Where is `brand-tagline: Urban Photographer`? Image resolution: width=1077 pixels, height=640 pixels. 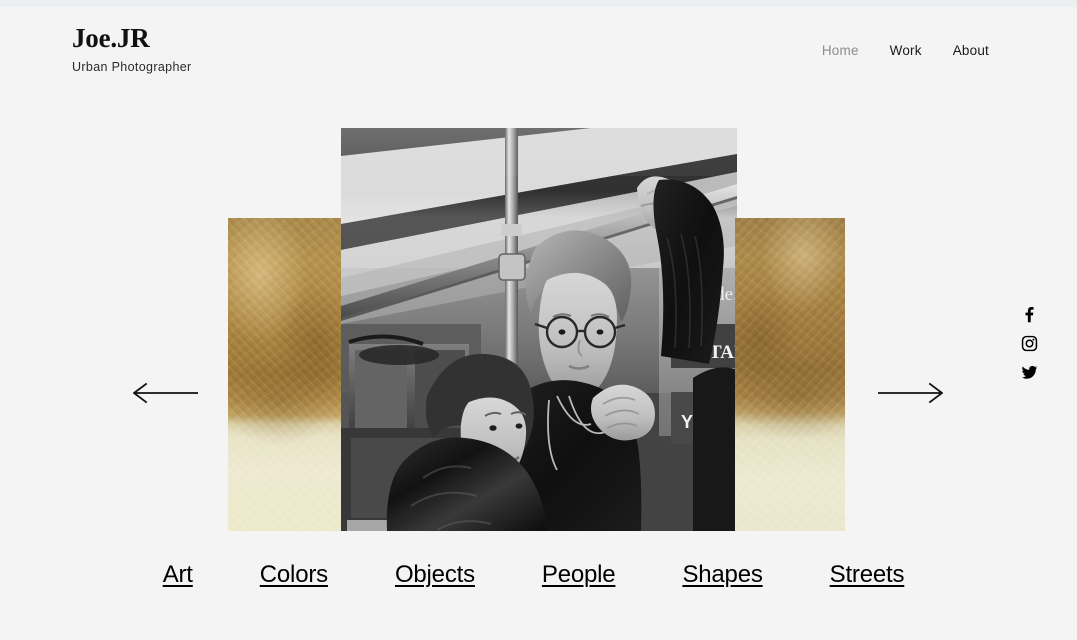
brand-tagline: Urban Photographer is located at coordinates (132, 67).